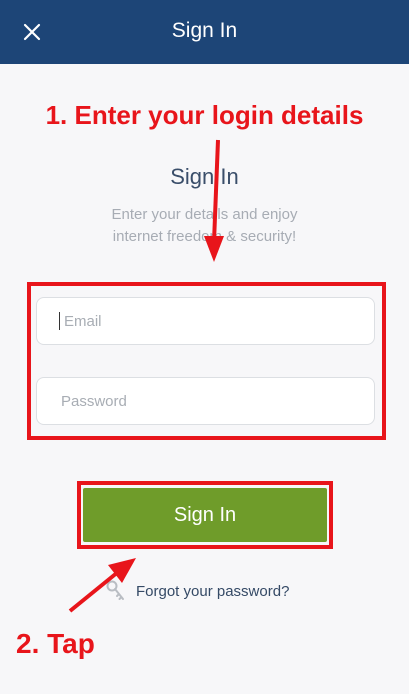 This screenshot has width=409, height=694. I want to click on button-highlight-box, so click(205, 515).